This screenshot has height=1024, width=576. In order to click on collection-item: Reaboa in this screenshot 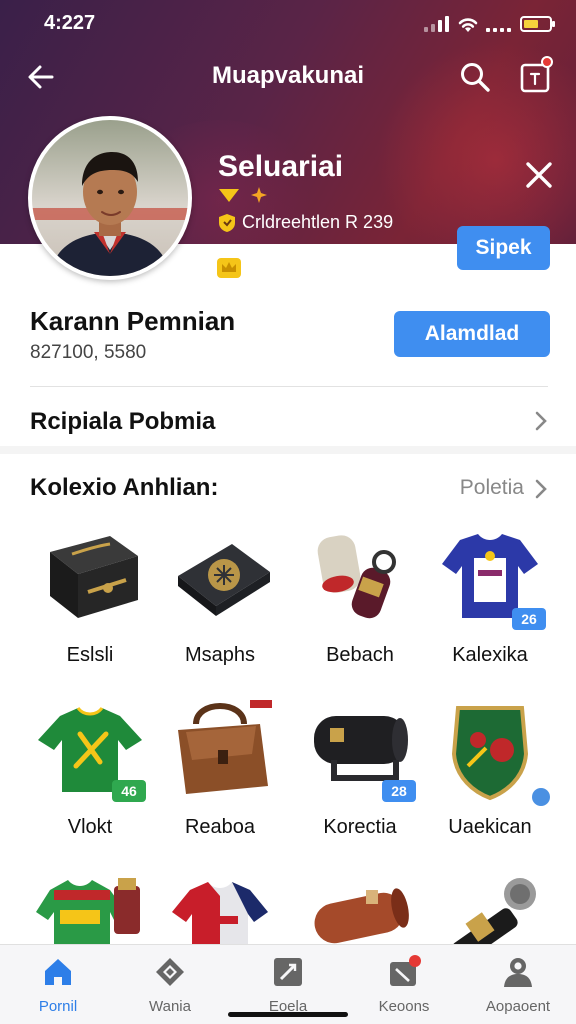, I will do `click(220, 766)`.